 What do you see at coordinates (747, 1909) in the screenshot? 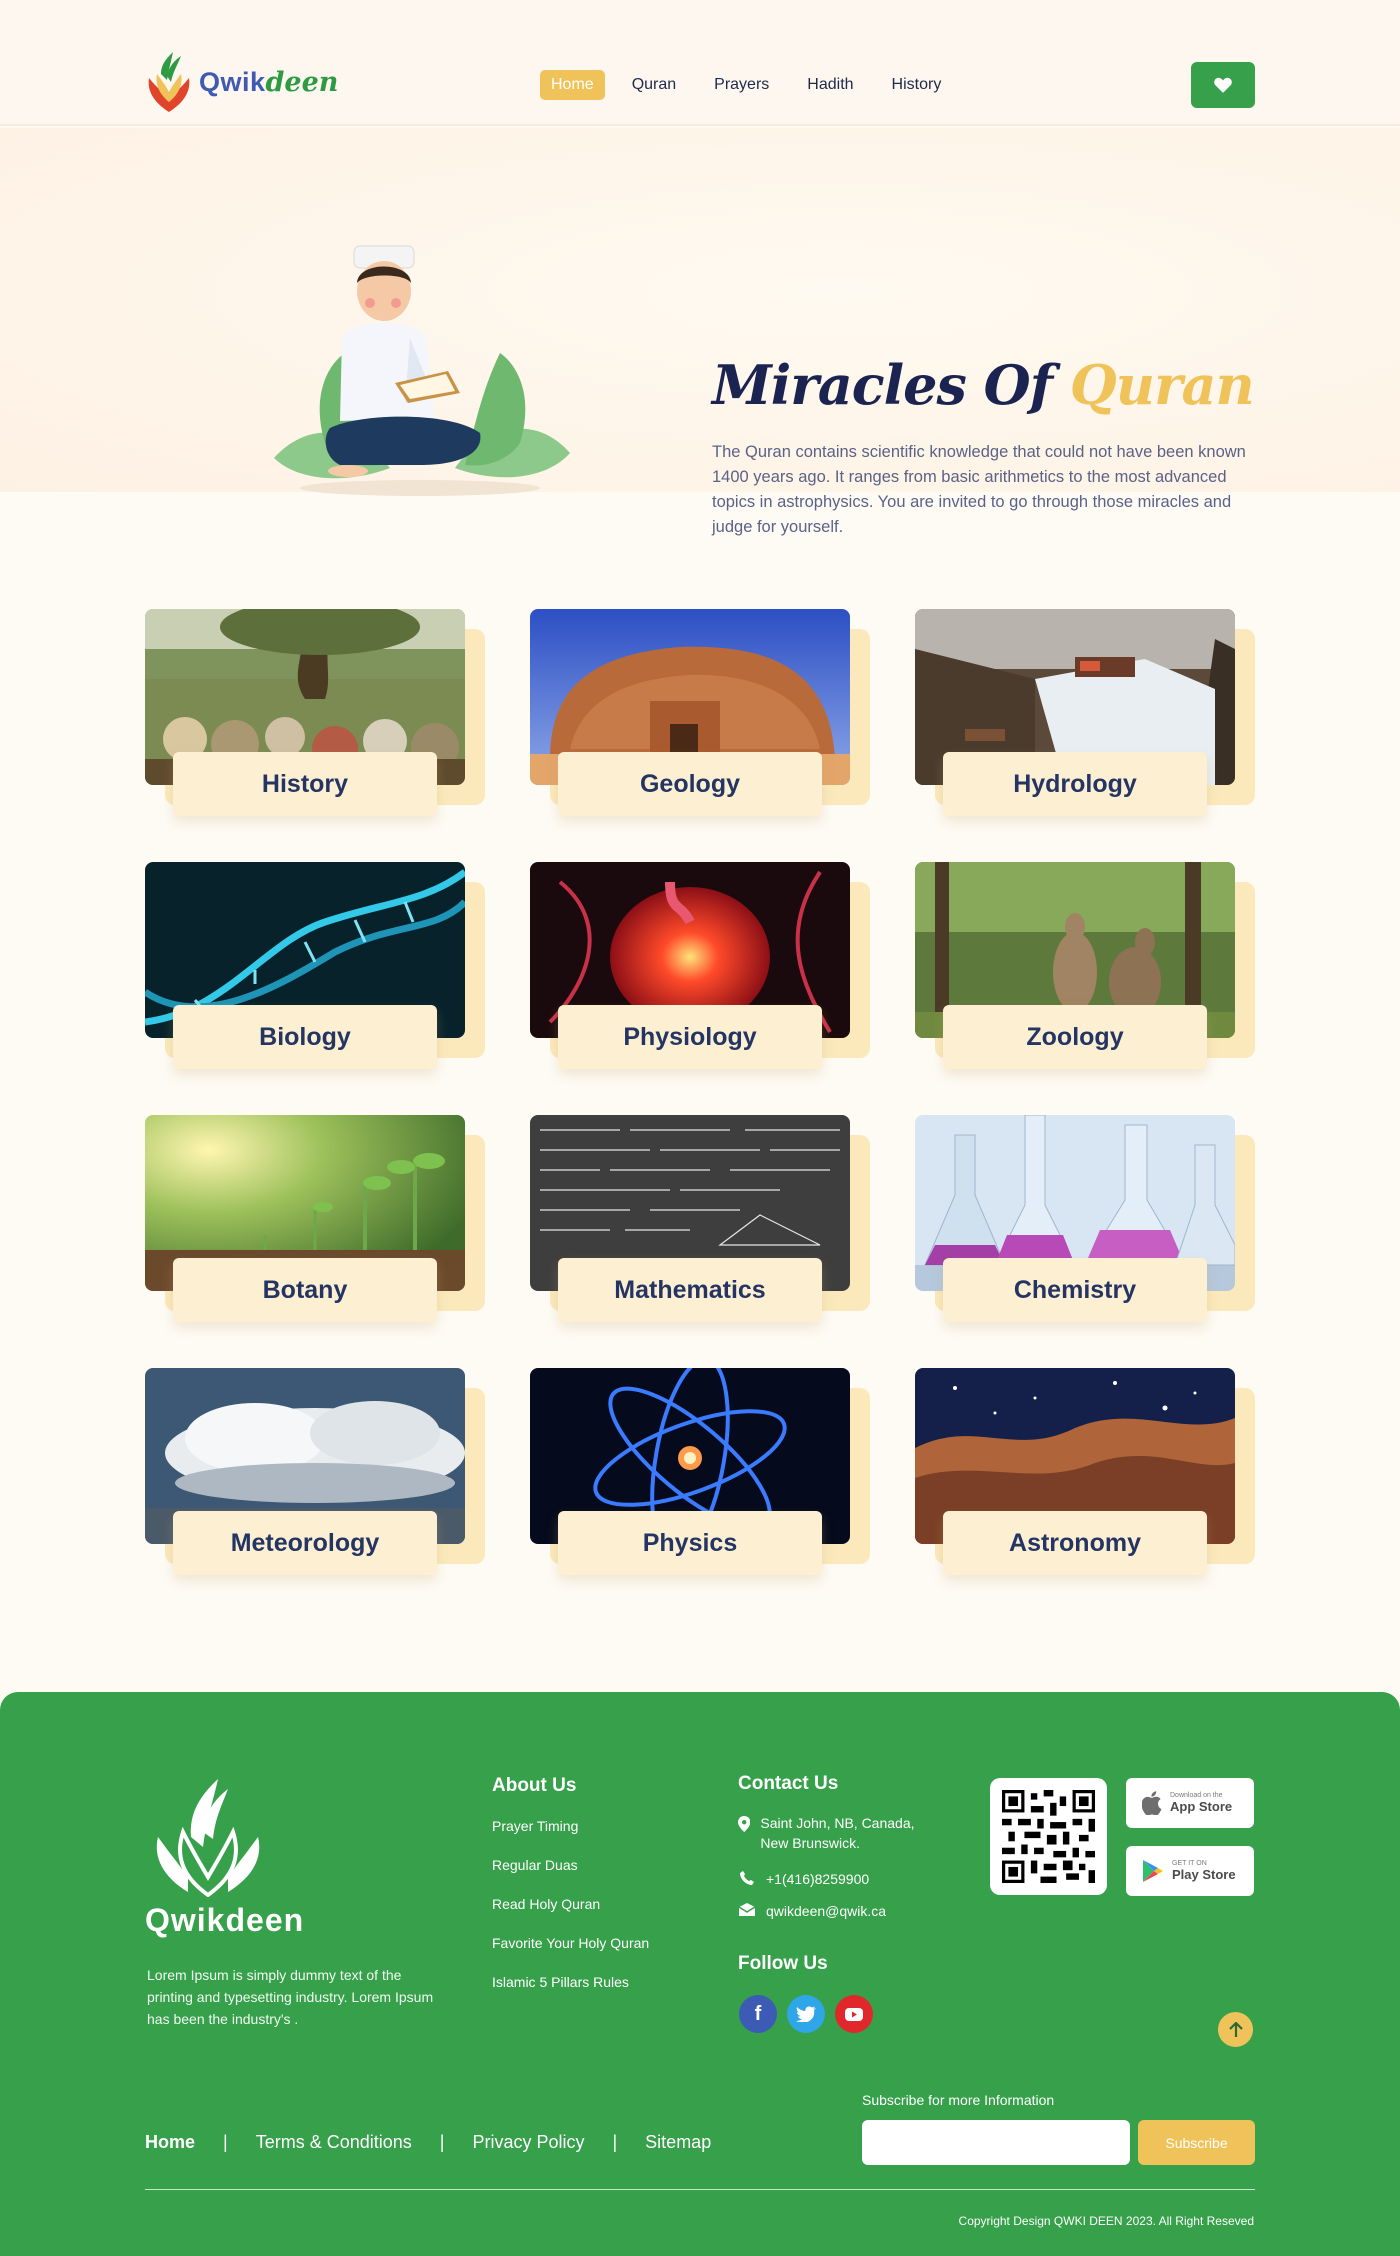
I see `mail-icon` at bounding box center [747, 1909].